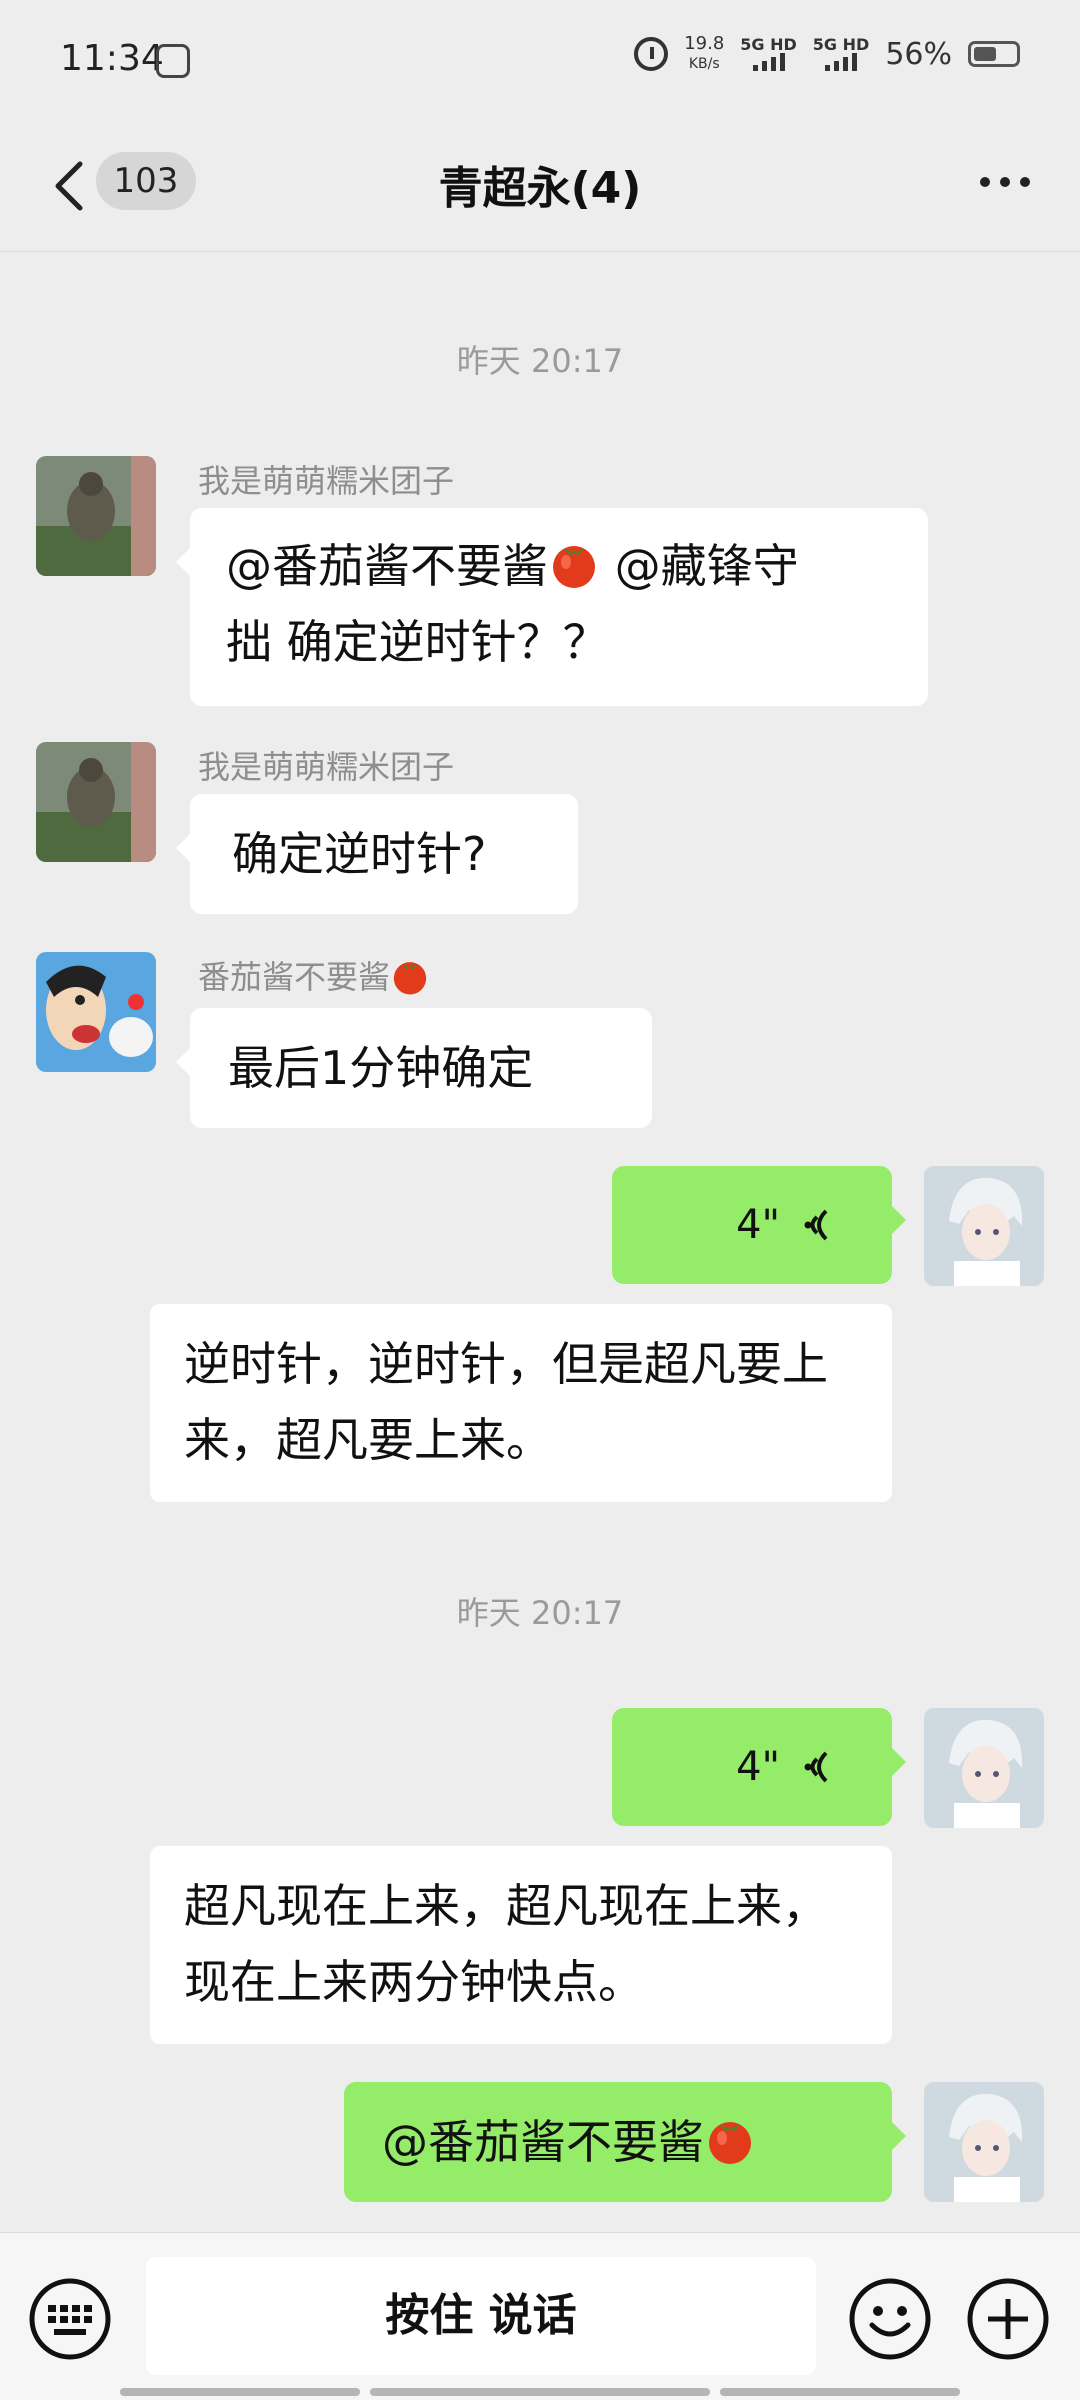 This screenshot has height=2400, width=1080. What do you see at coordinates (1010, 182) in the screenshot?
I see `more-options-icon` at bounding box center [1010, 182].